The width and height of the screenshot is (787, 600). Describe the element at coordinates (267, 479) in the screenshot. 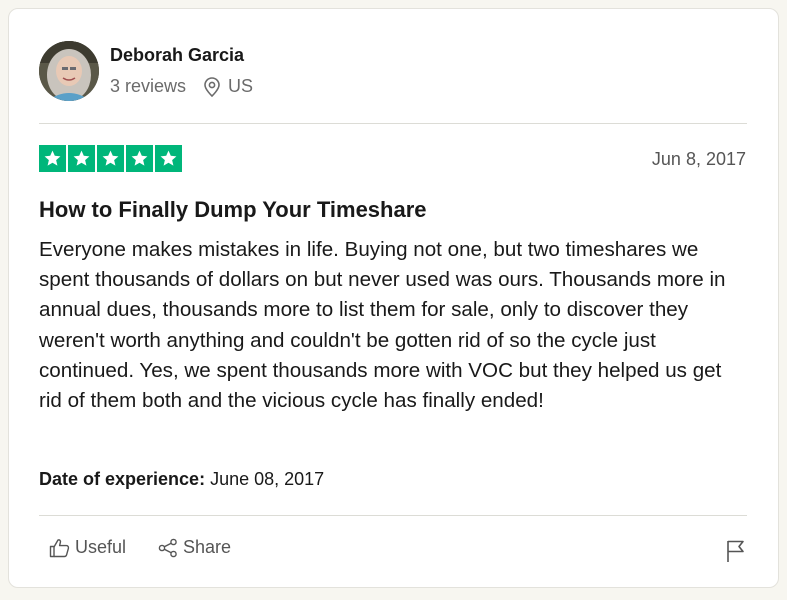

I see `experience-date: June 08, 2017` at that location.